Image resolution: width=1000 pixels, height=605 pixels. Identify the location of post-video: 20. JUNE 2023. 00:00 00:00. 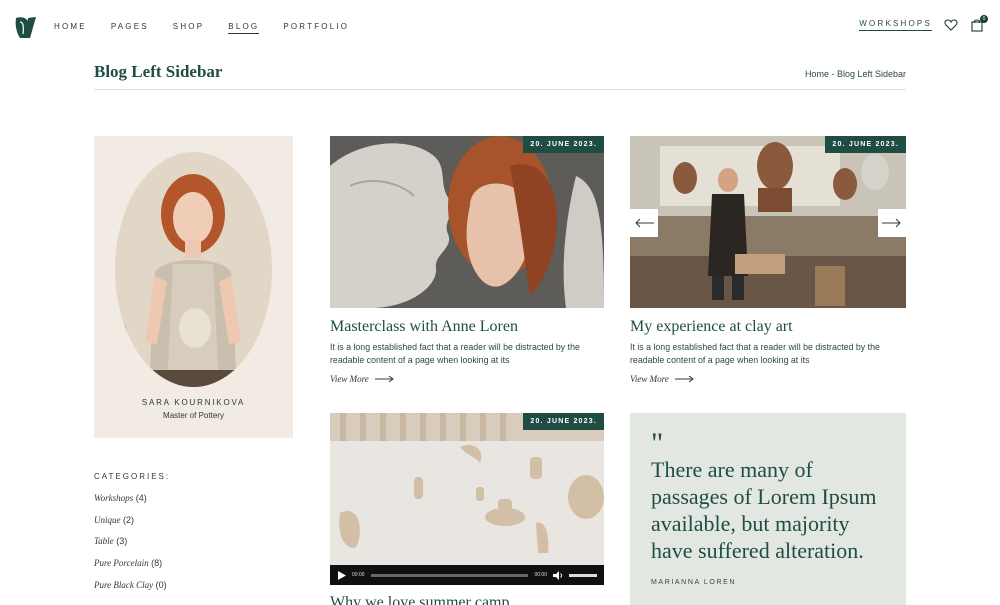
(467, 499).